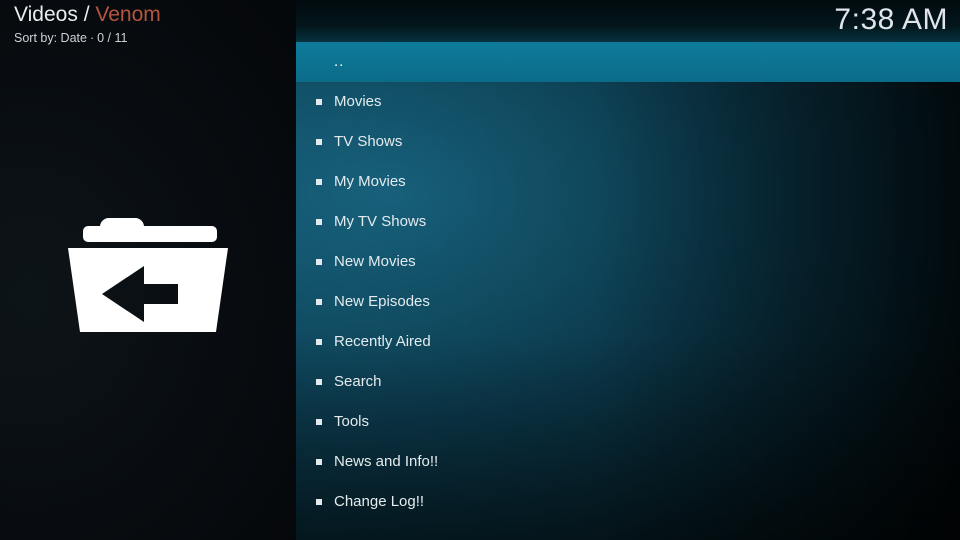  I want to click on menu-item-new-episodes: New Episodes, so click(628, 302).